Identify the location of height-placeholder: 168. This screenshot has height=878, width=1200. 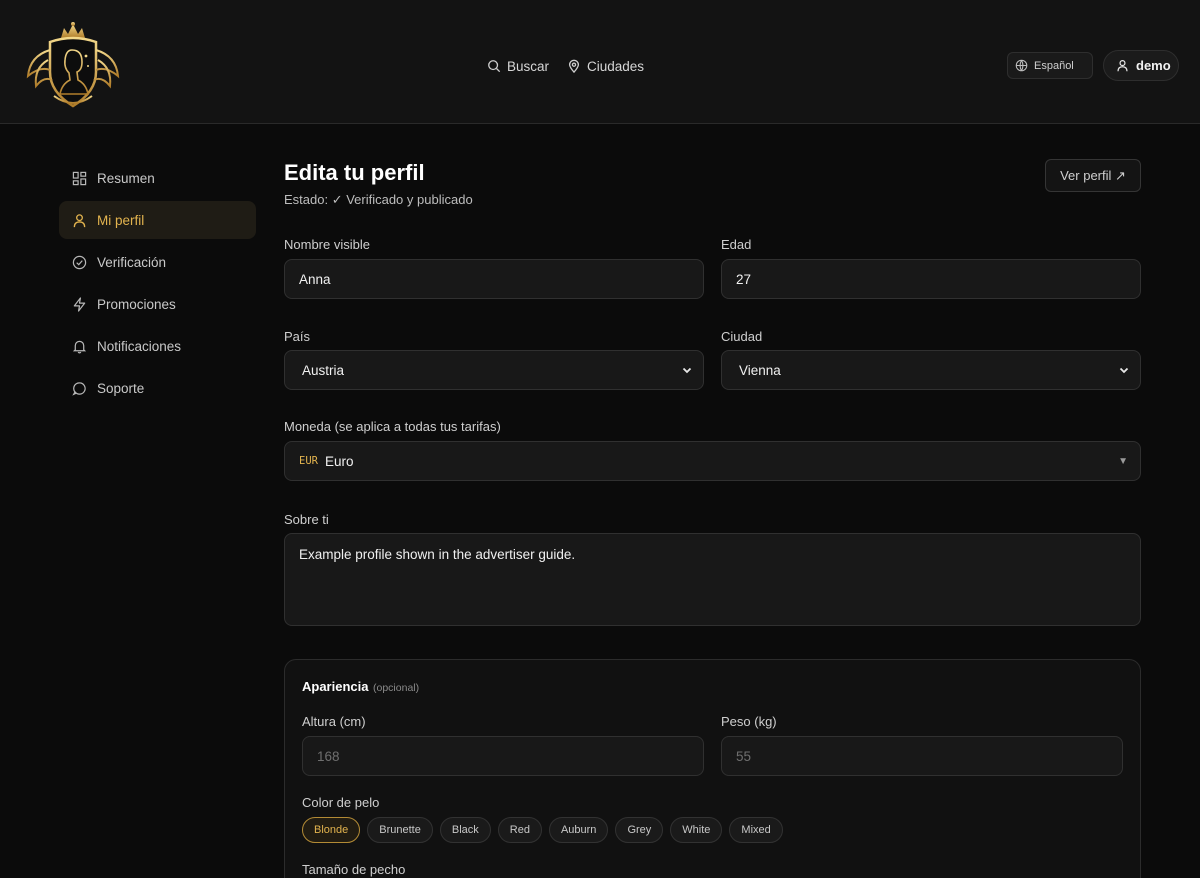
(328, 756).